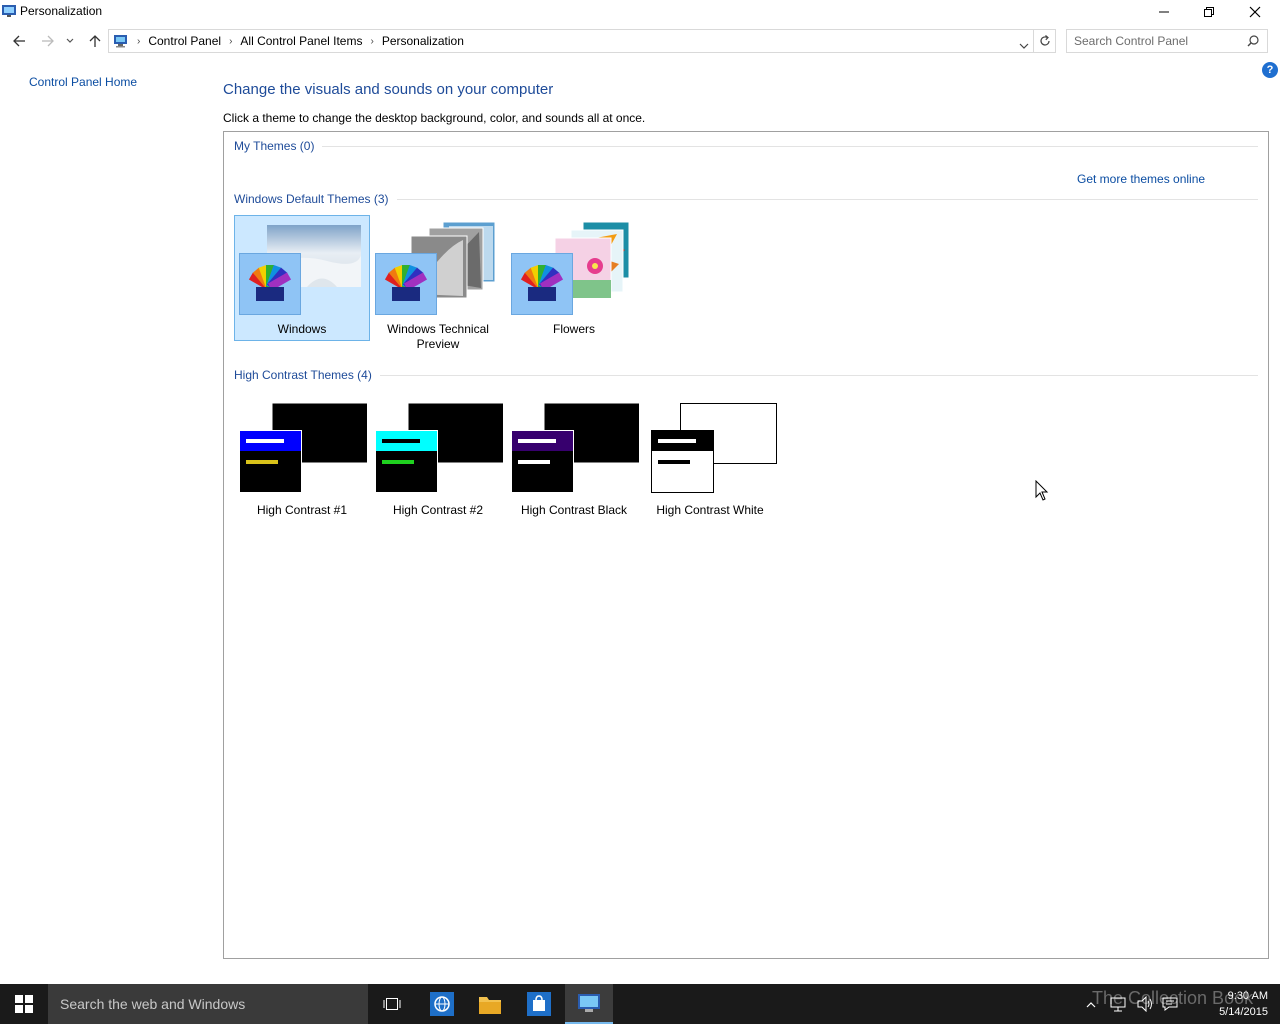 The image size is (1280, 1024). What do you see at coordinates (303, 375) in the screenshot?
I see `group-label: High Contrast Themes (4)` at bounding box center [303, 375].